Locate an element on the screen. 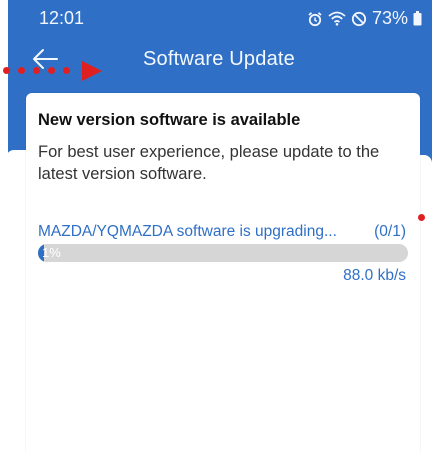 The image size is (432, 453). battery-icon is located at coordinates (417, 18).